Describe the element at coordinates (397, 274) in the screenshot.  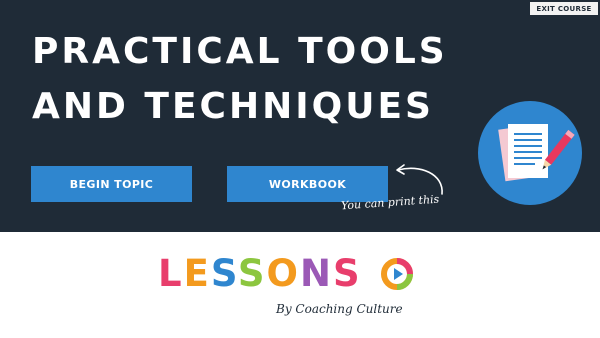
I see `play-icon` at that location.